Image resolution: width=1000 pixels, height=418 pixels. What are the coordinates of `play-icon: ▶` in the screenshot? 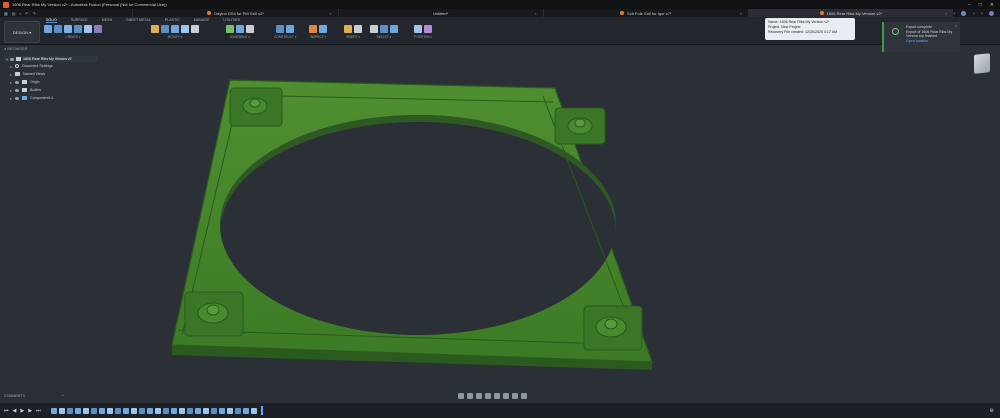 It's located at (22, 411).